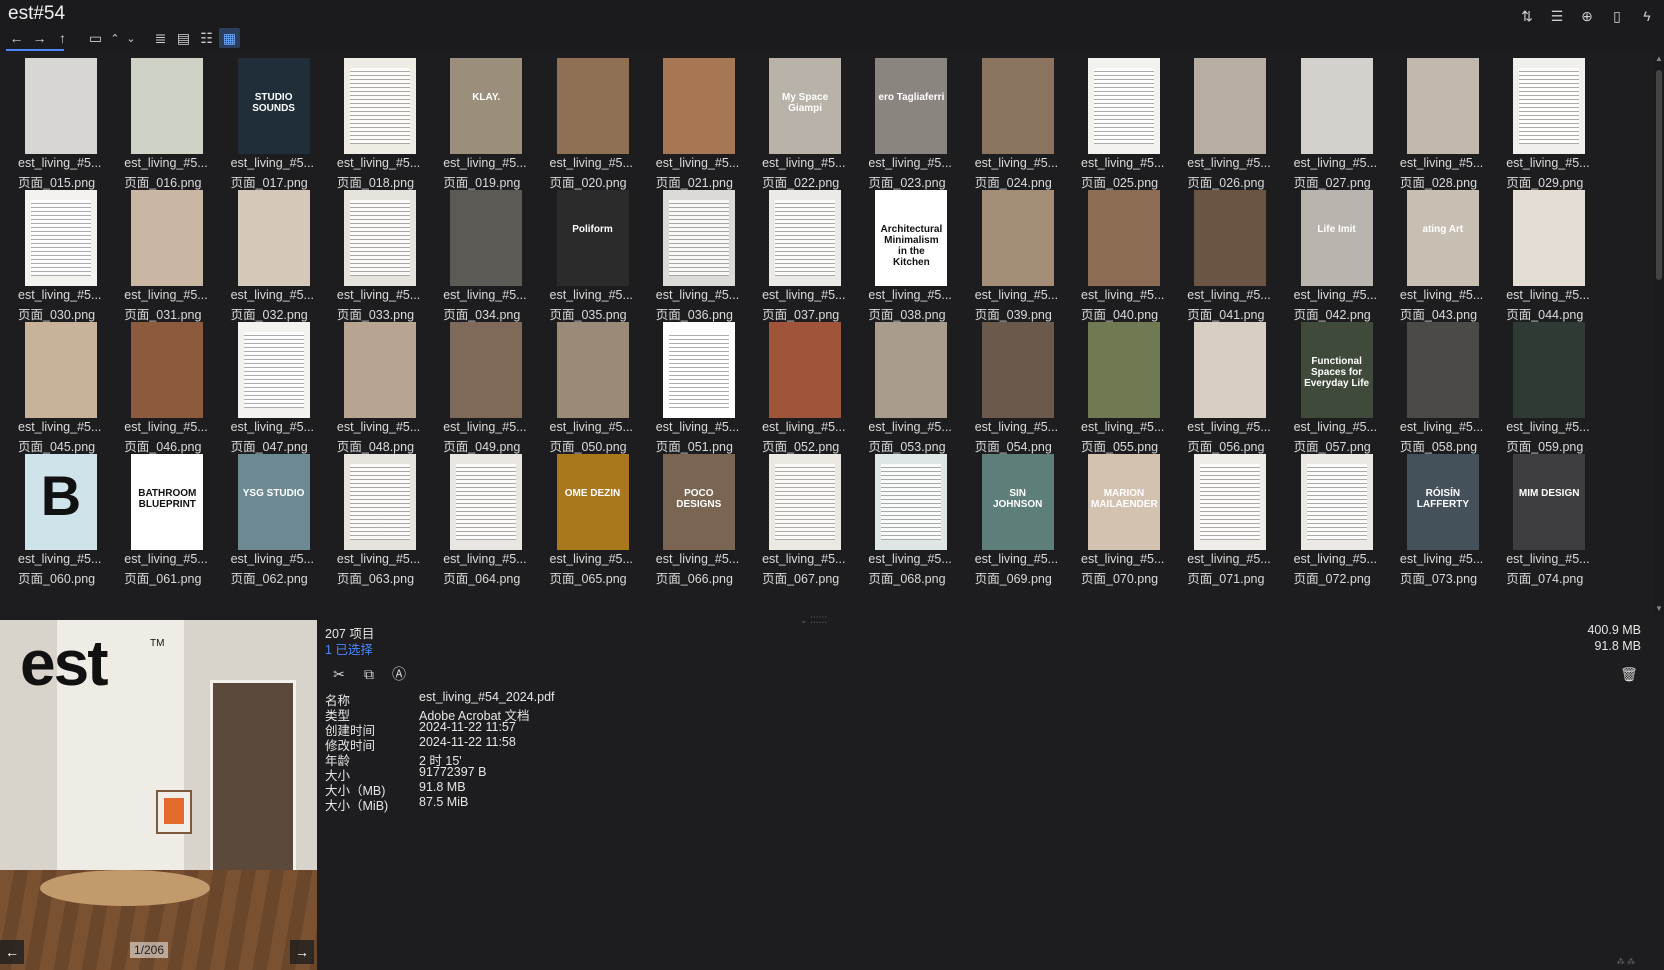 This screenshot has width=1664, height=970. I want to click on file-item: est_living_#5... 页面_046.png, so click(157, 385).